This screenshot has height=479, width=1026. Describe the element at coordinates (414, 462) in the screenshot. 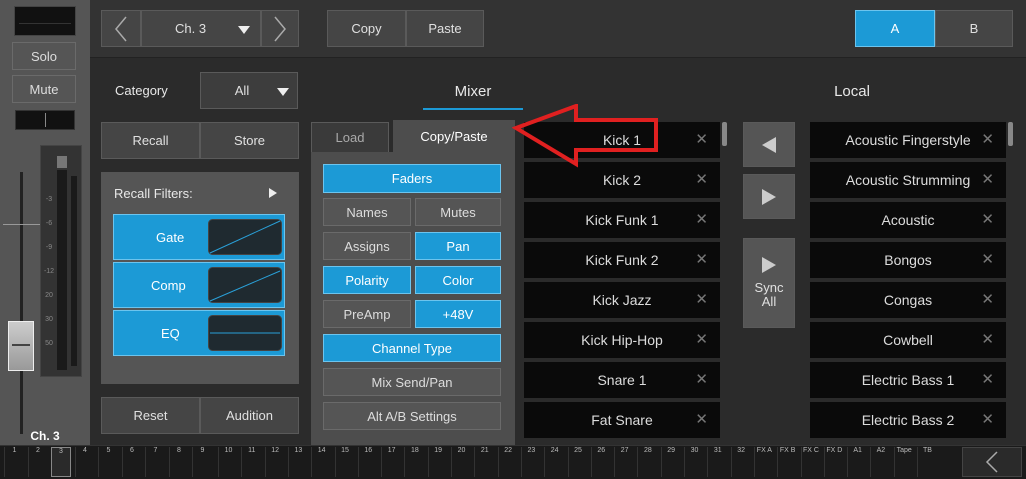

I see `channel-bar-item: 18` at that location.